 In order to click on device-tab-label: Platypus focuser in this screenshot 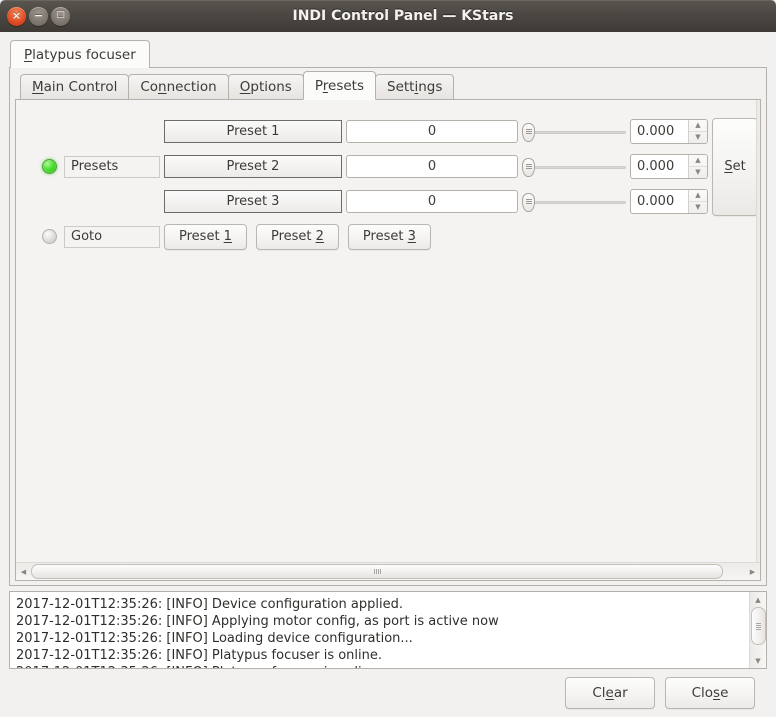, I will do `click(80, 54)`.